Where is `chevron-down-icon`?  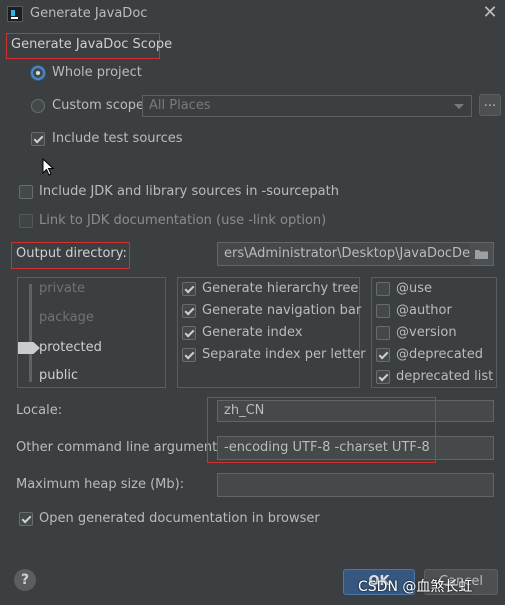 chevron-down-icon is located at coordinates (459, 106).